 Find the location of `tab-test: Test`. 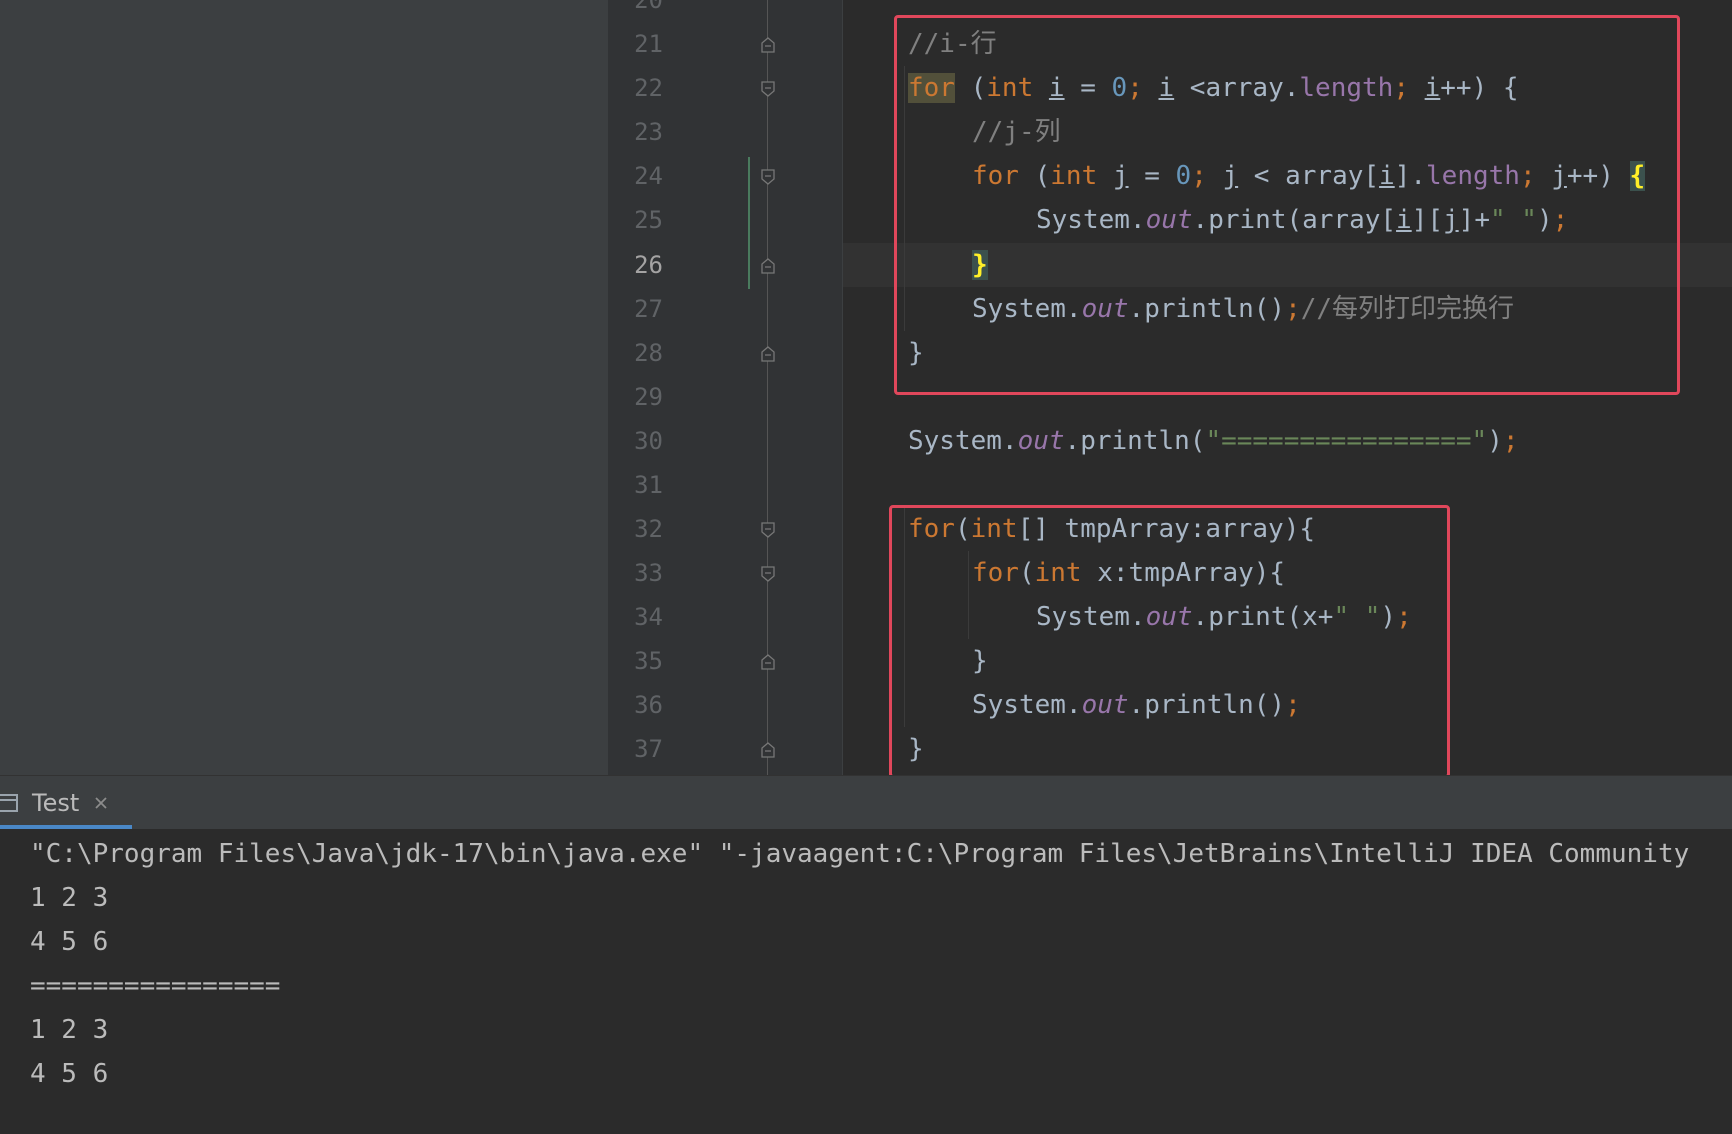

tab-test: Test is located at coordinates (66, 803).